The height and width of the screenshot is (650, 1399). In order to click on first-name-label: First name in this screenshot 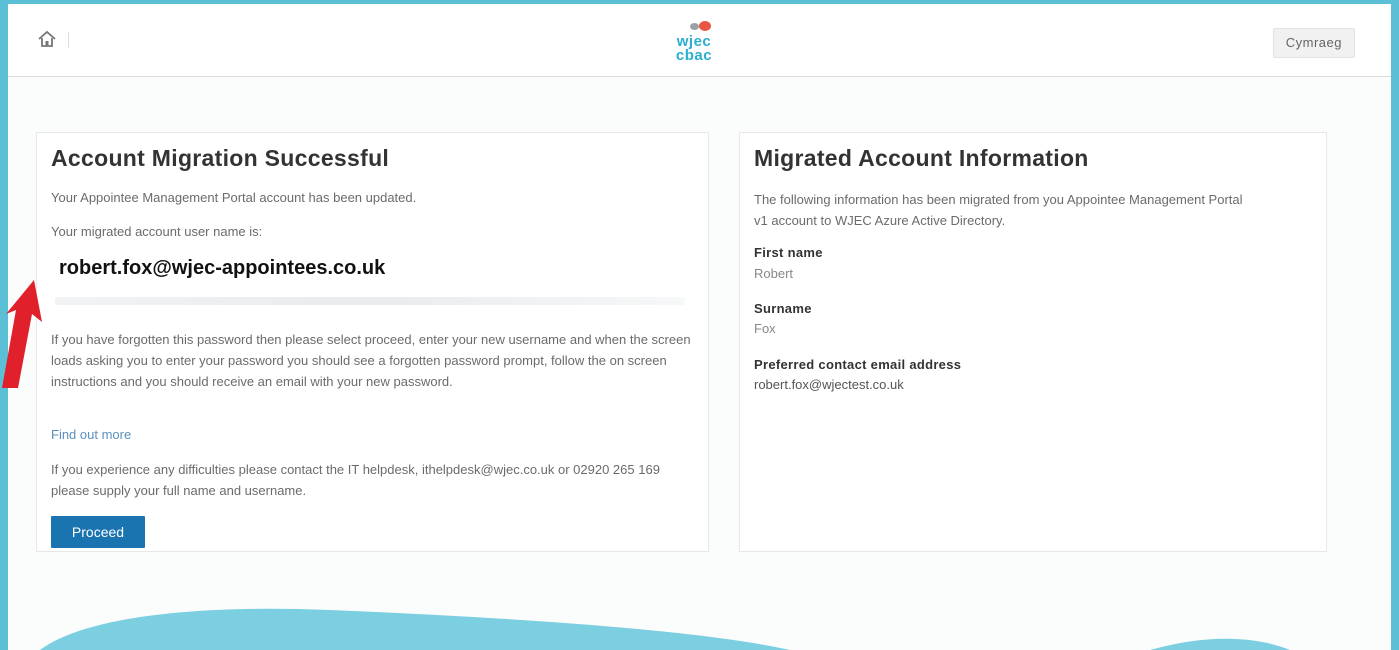, I will do `click(788, 252)`.